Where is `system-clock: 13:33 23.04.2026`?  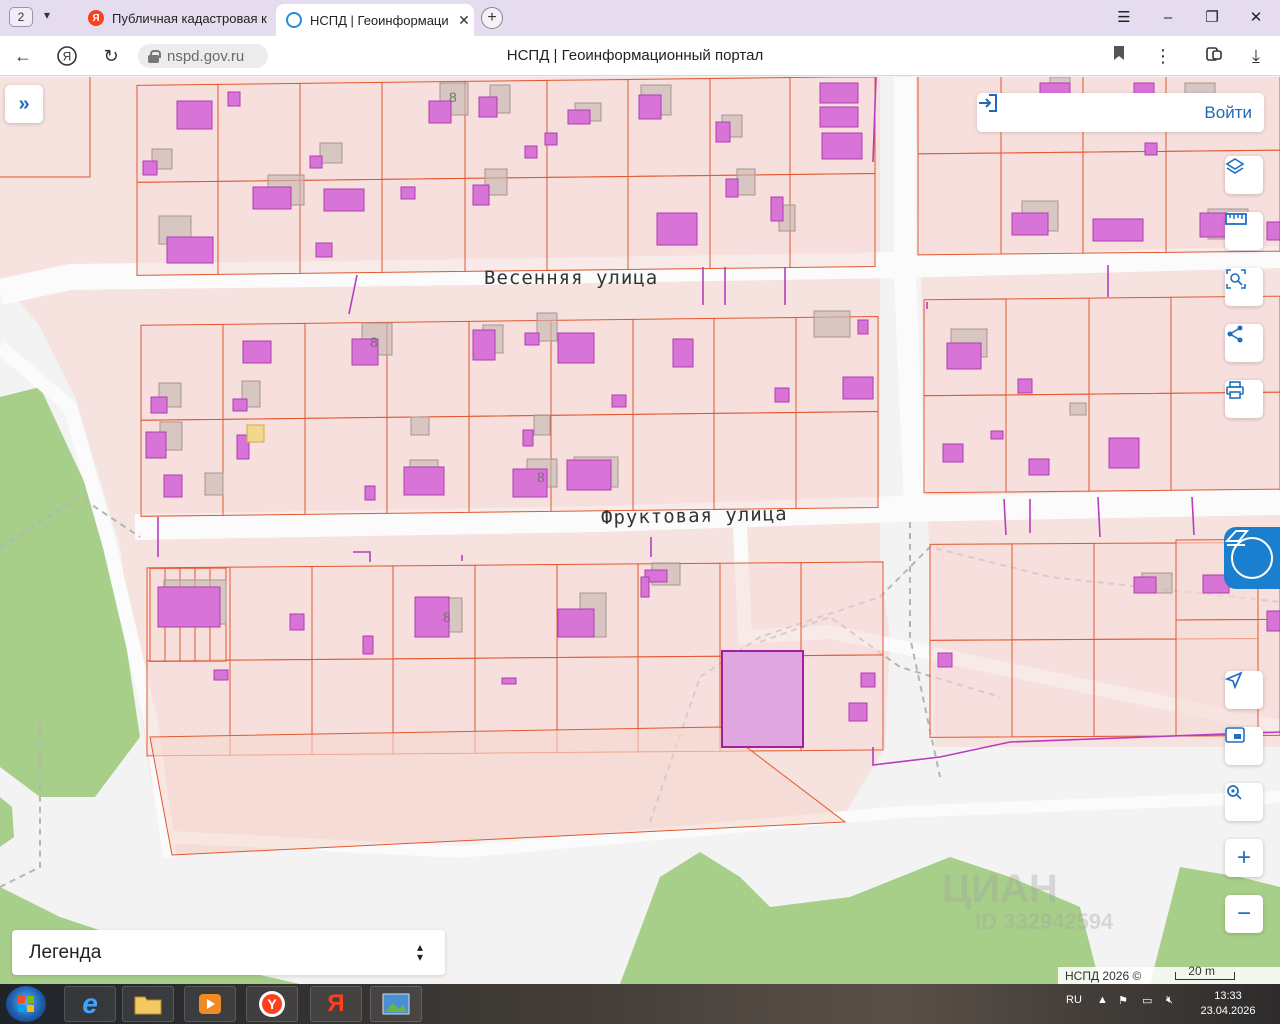
system-clock: 13:33 23.04.2026 is located at coordinates (1228, 1004).